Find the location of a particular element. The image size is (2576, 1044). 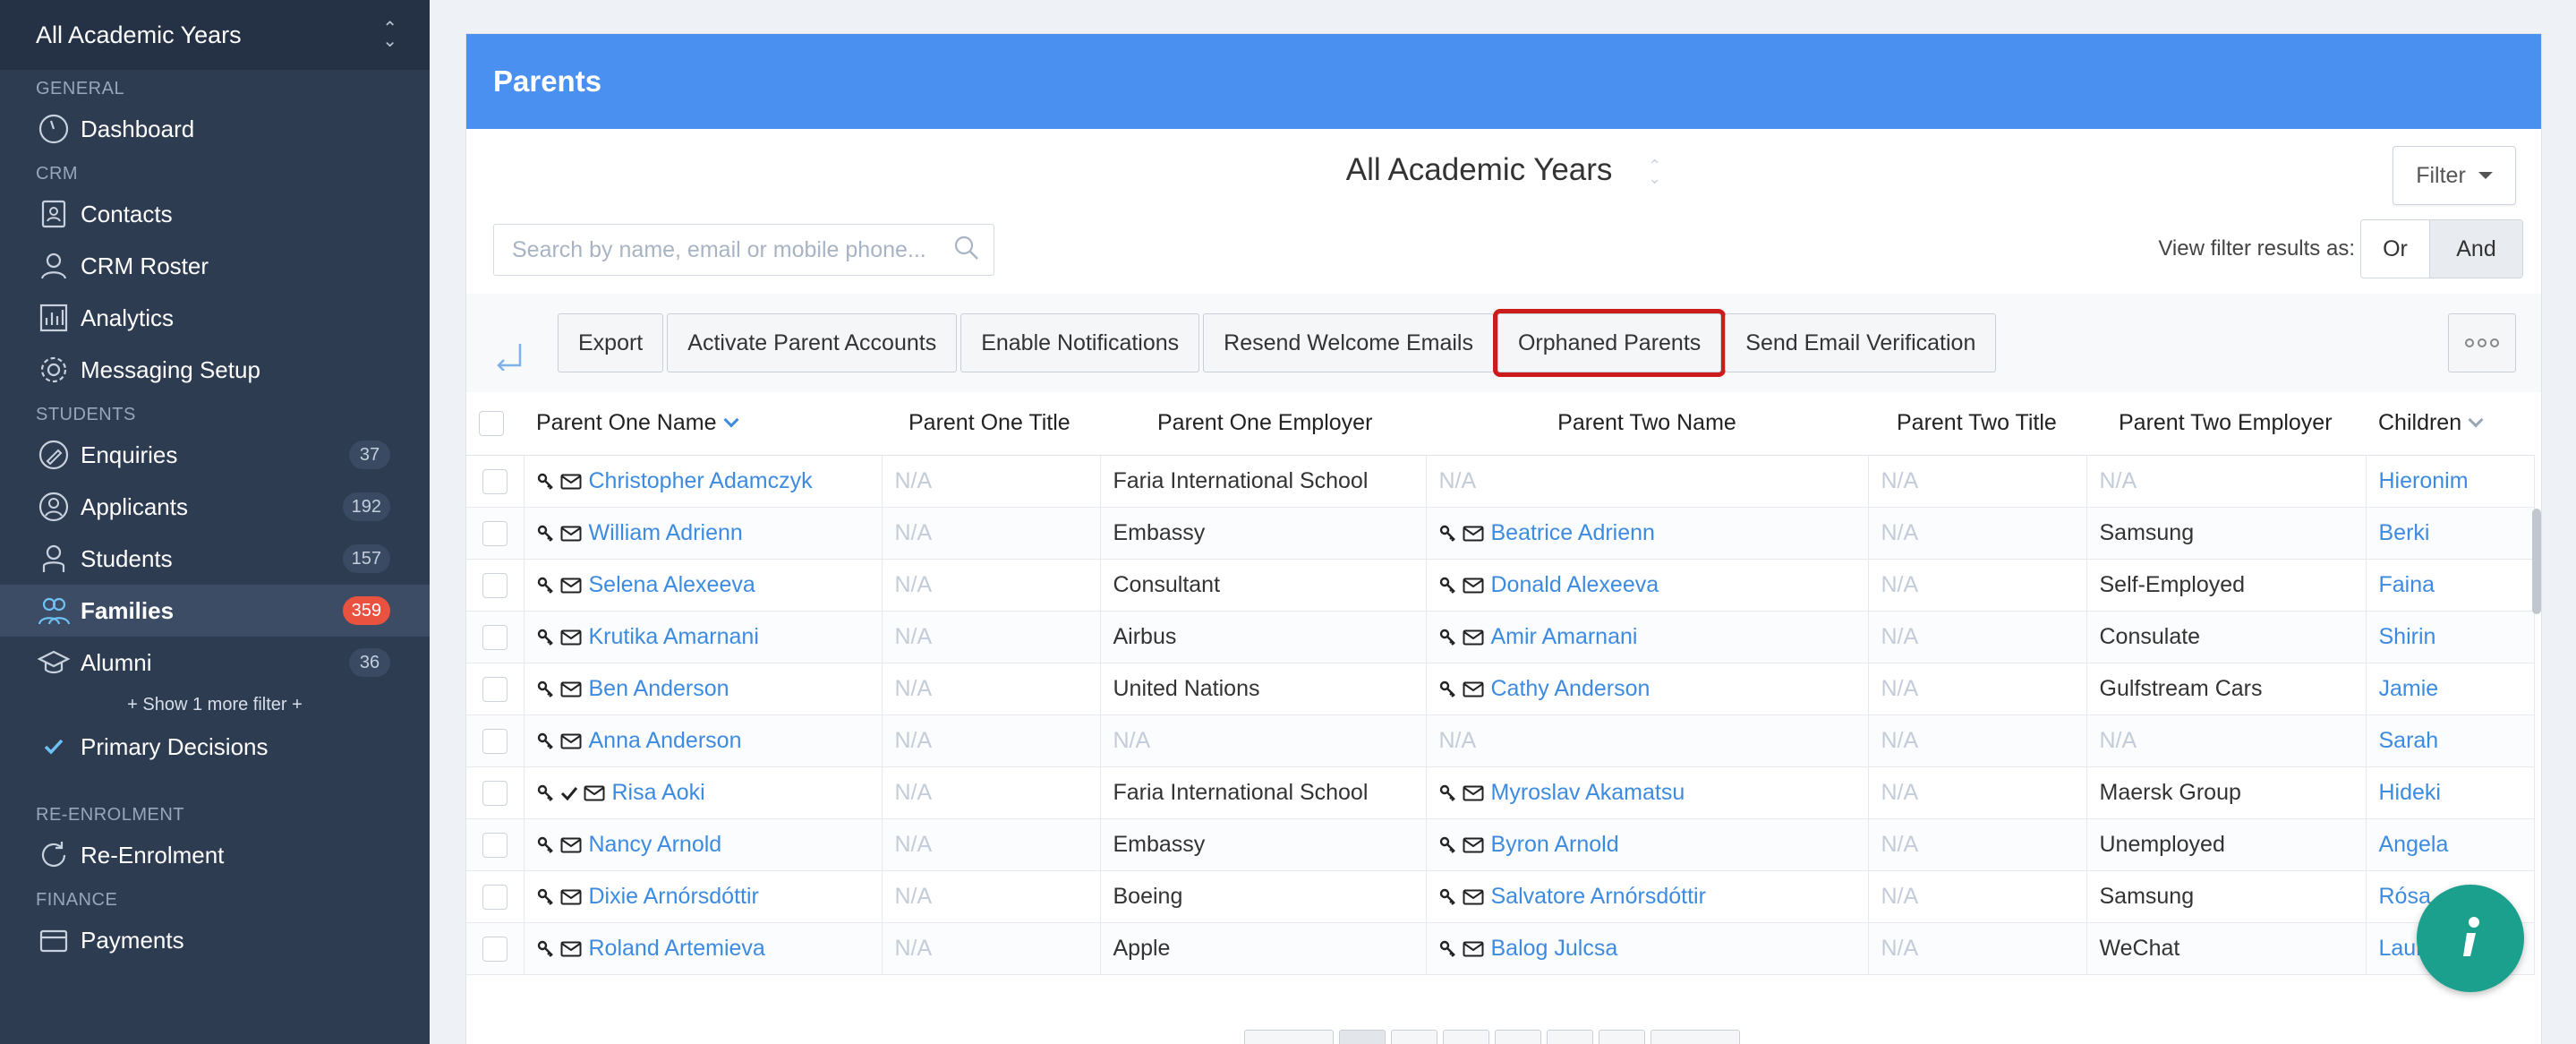

children-cell: Shirin is located at coordinates (2450, 637).